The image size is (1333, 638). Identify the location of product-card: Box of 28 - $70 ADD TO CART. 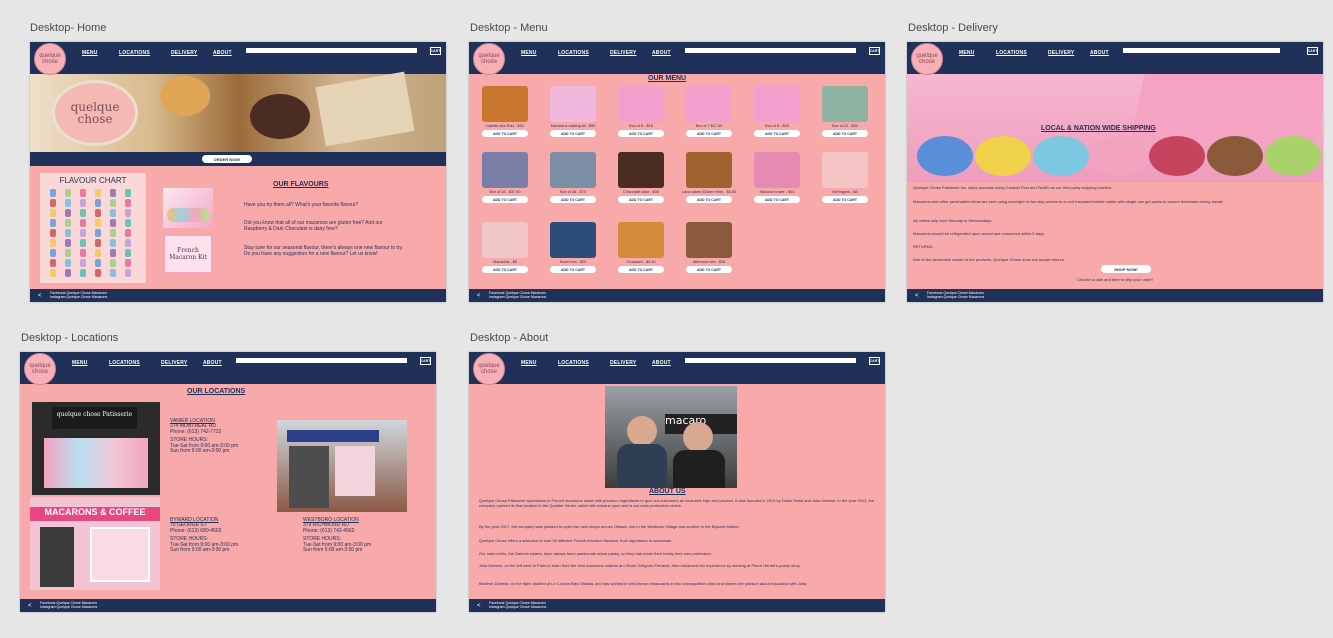
(573, 177).